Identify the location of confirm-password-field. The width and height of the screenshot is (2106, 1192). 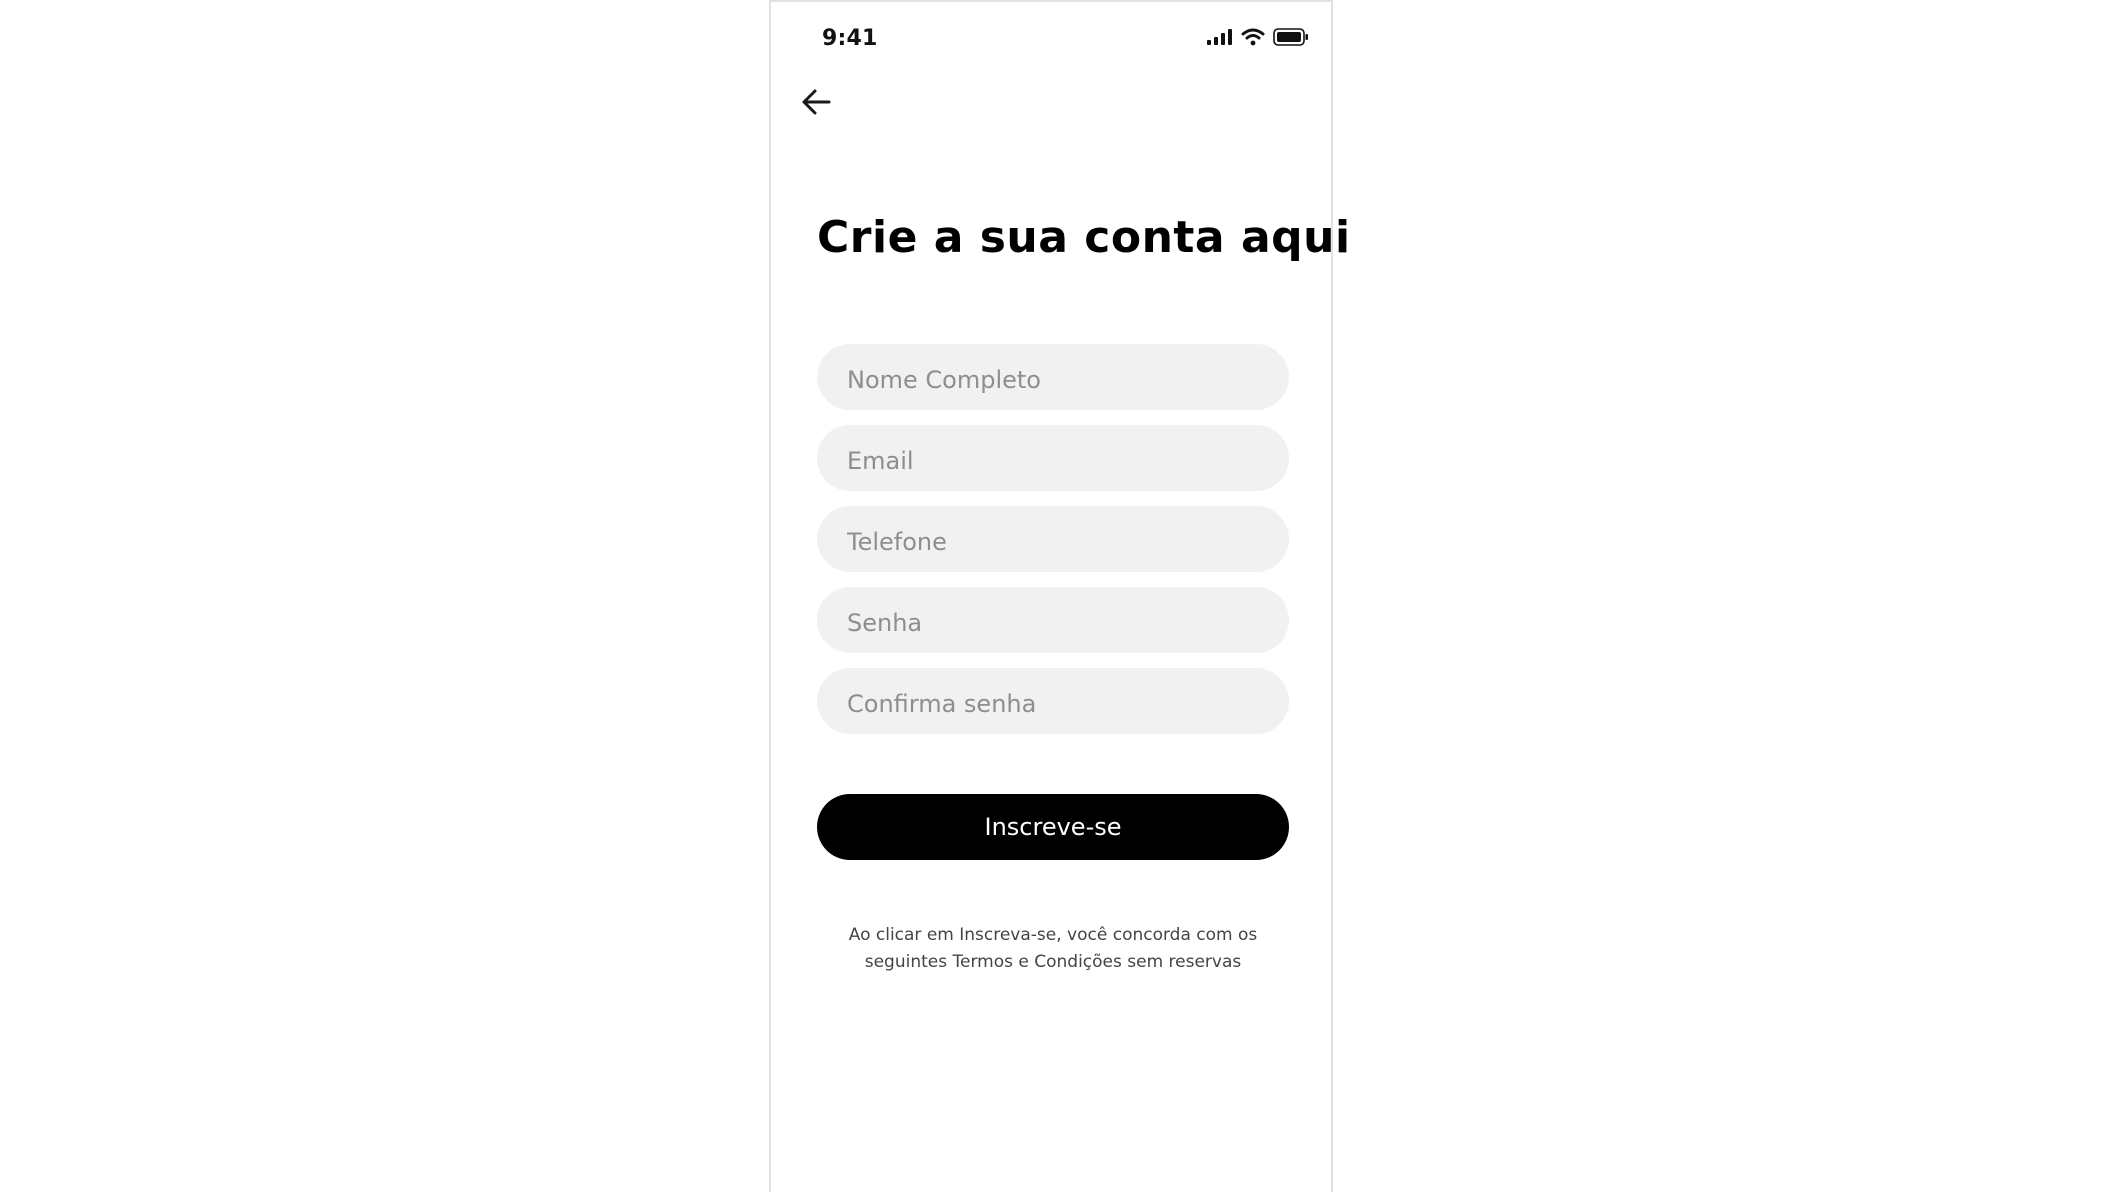
(1053, 701).